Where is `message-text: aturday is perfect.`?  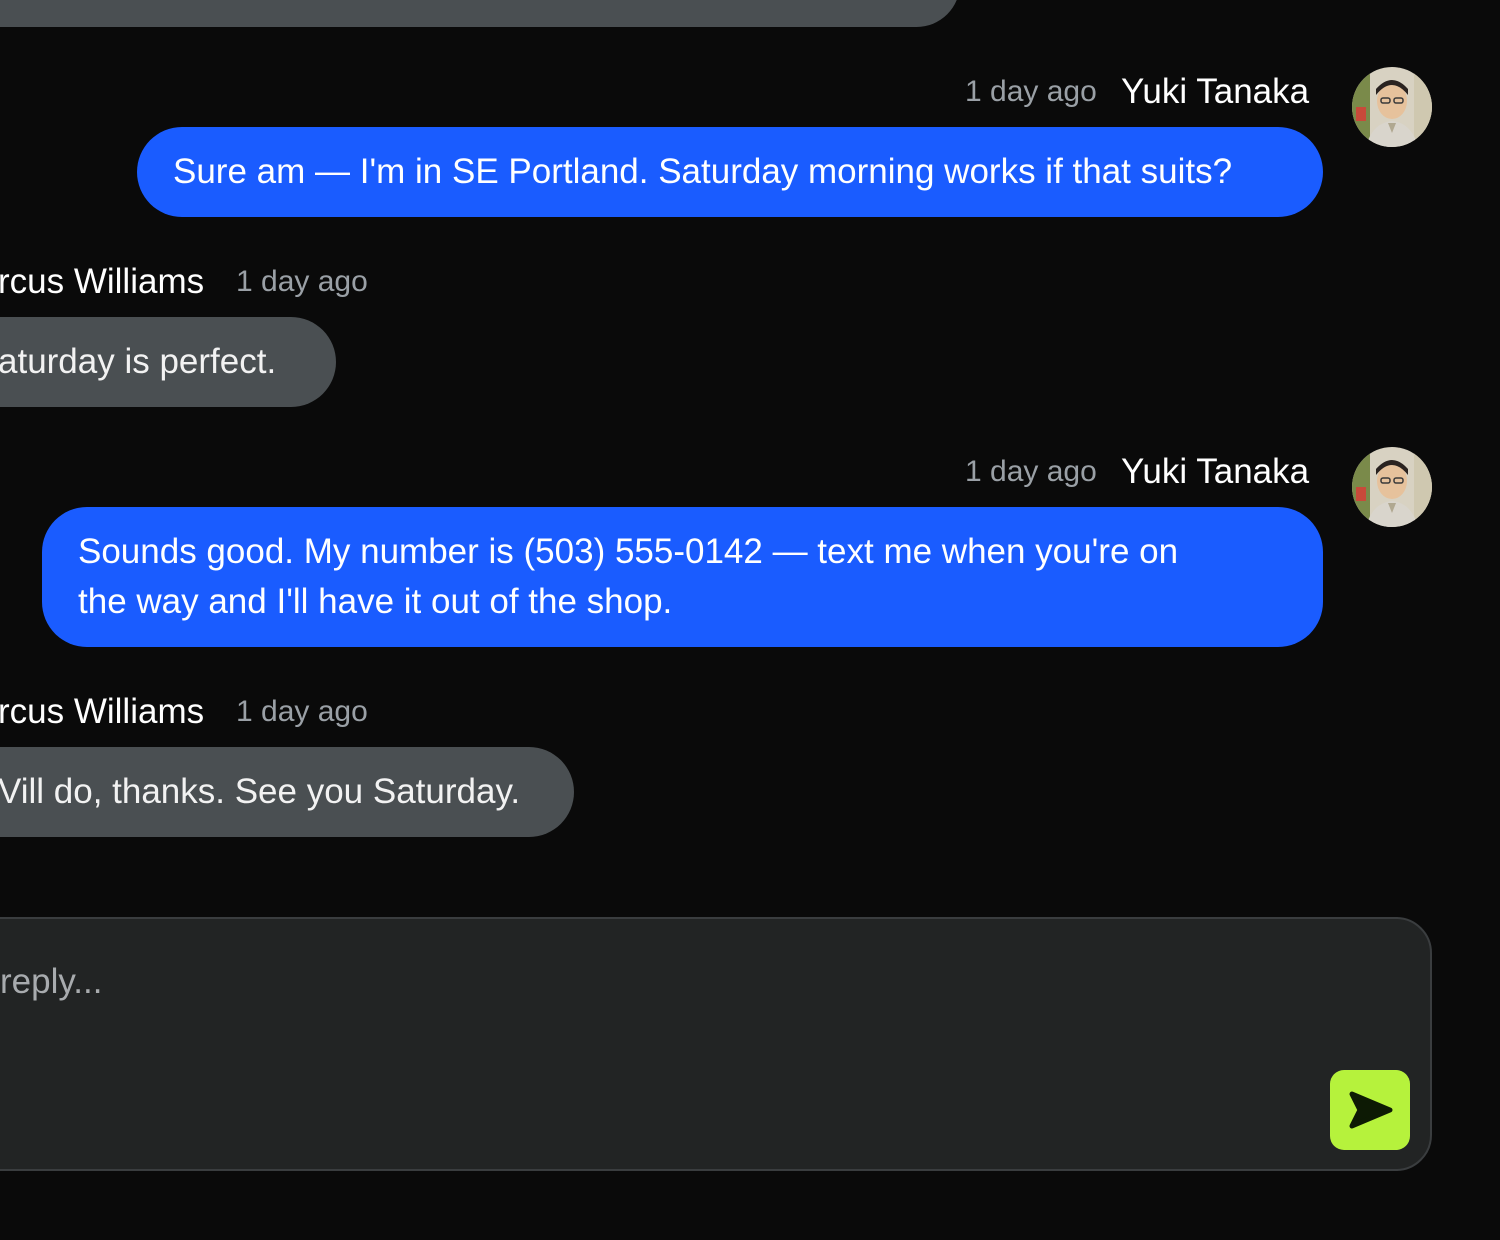
message-text: aturday is perfect. is located at coordinates (138, 361).